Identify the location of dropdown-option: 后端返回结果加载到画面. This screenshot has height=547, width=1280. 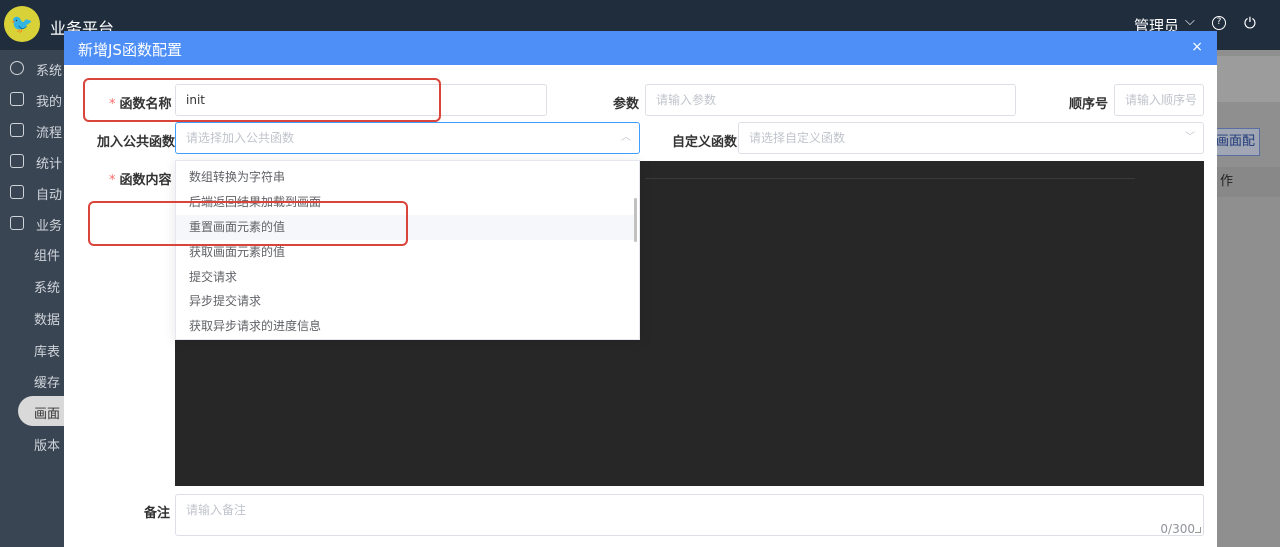
(405, 202).